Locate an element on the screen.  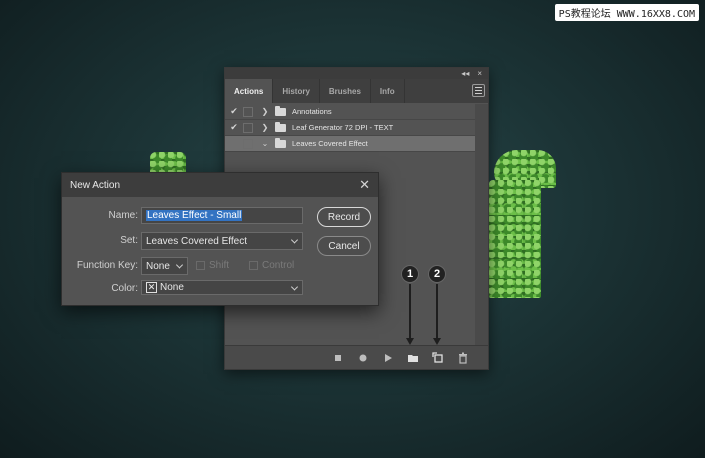
shift-checkbox is located at coordinates (200, 265).